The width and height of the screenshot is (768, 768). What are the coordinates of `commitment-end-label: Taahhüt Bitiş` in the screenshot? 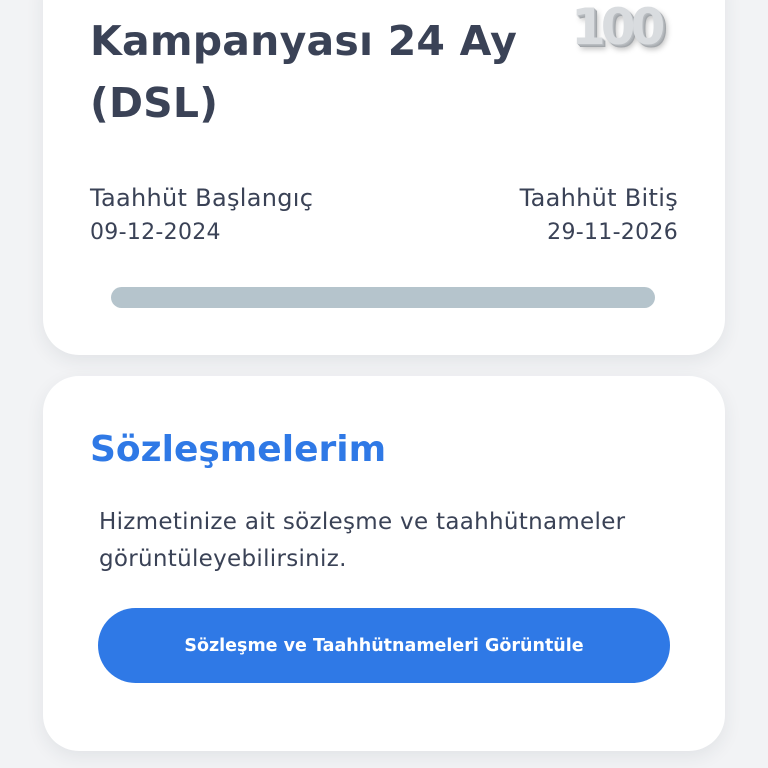 It's located at (598, 198).